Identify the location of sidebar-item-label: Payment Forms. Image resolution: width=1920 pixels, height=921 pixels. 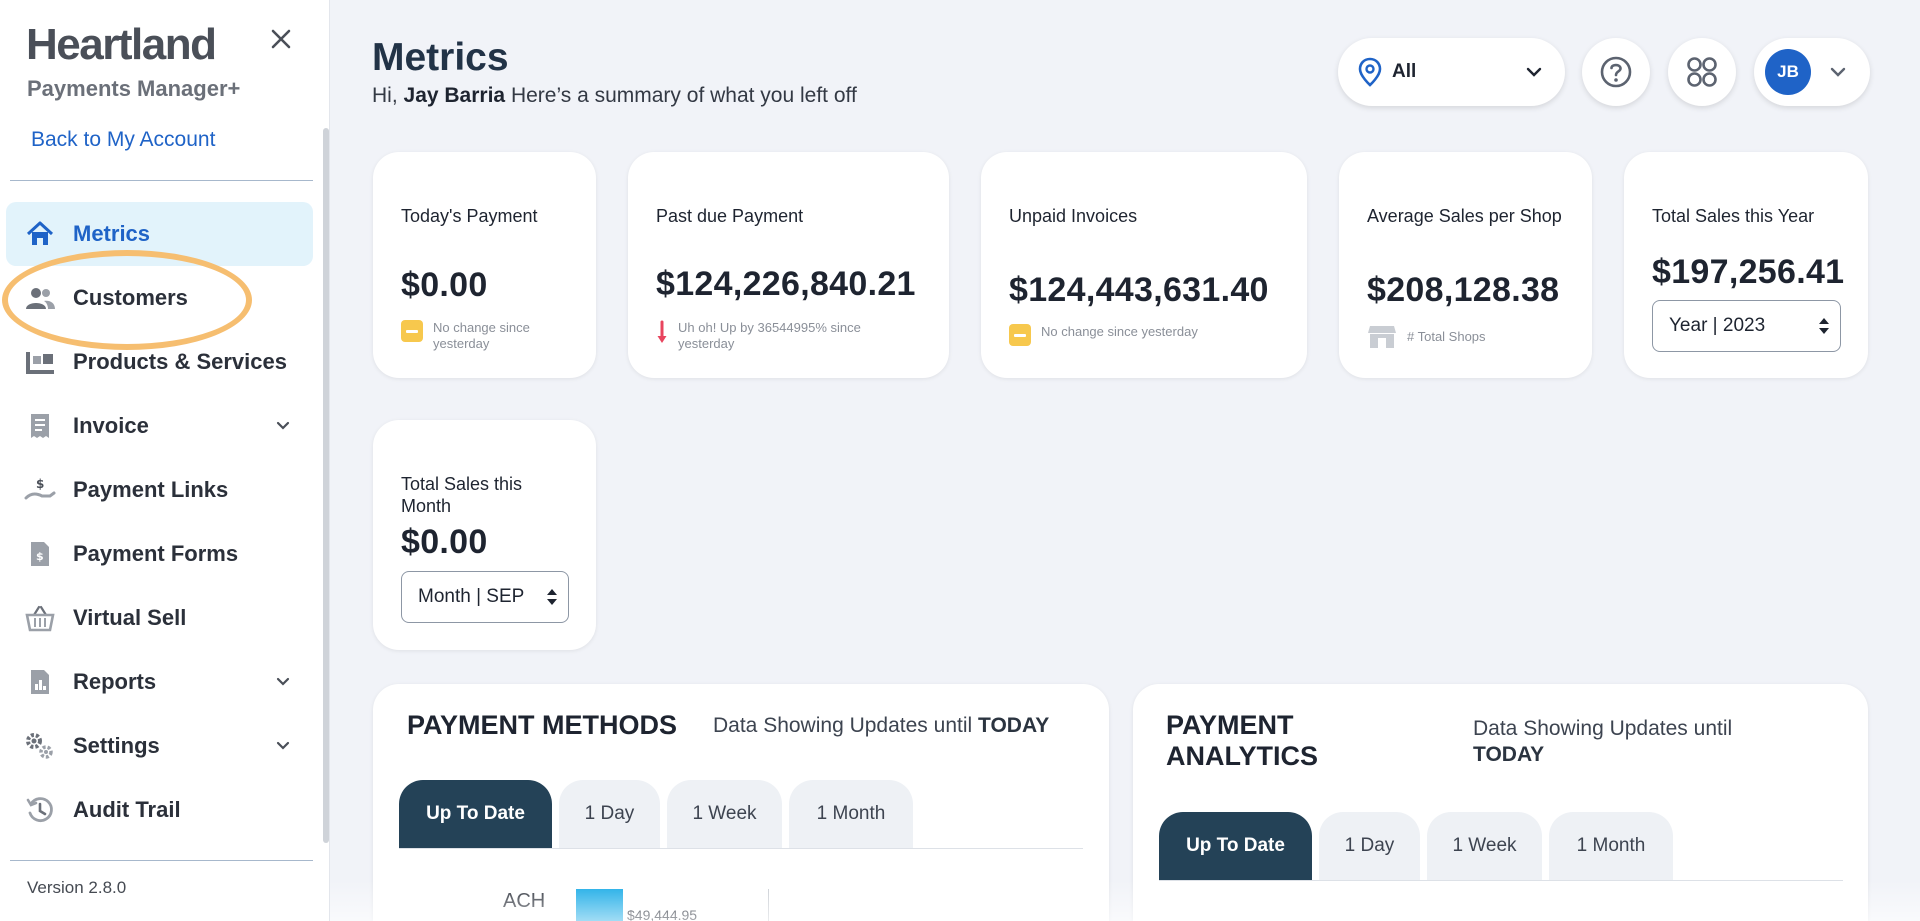
(156, 553).